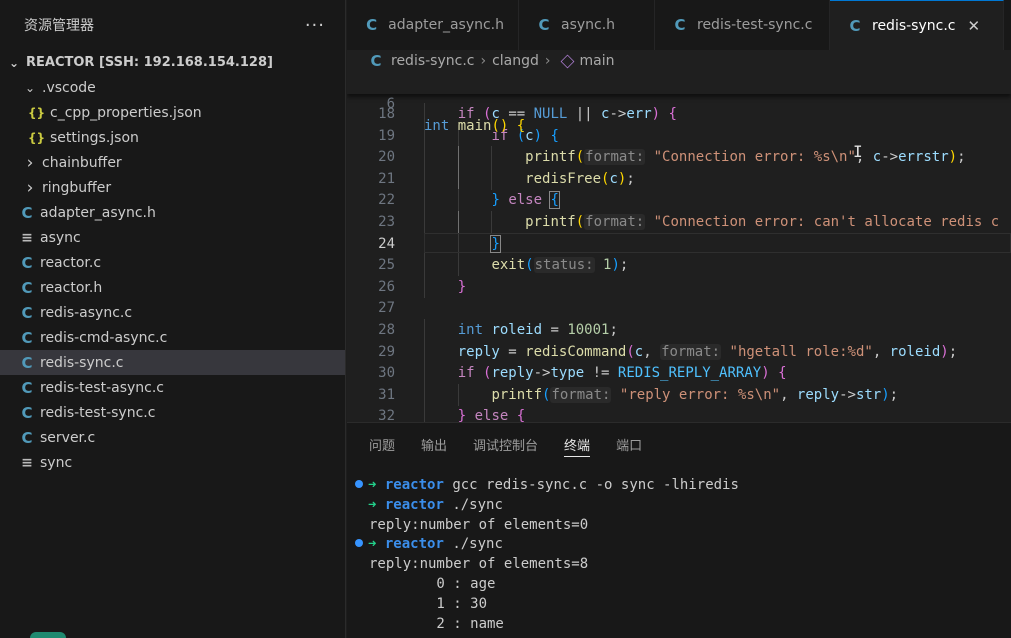  Describe the element at coordinates (172, 362) in the screenshot. I see `tree-item: Credis-sync.c` at that location.